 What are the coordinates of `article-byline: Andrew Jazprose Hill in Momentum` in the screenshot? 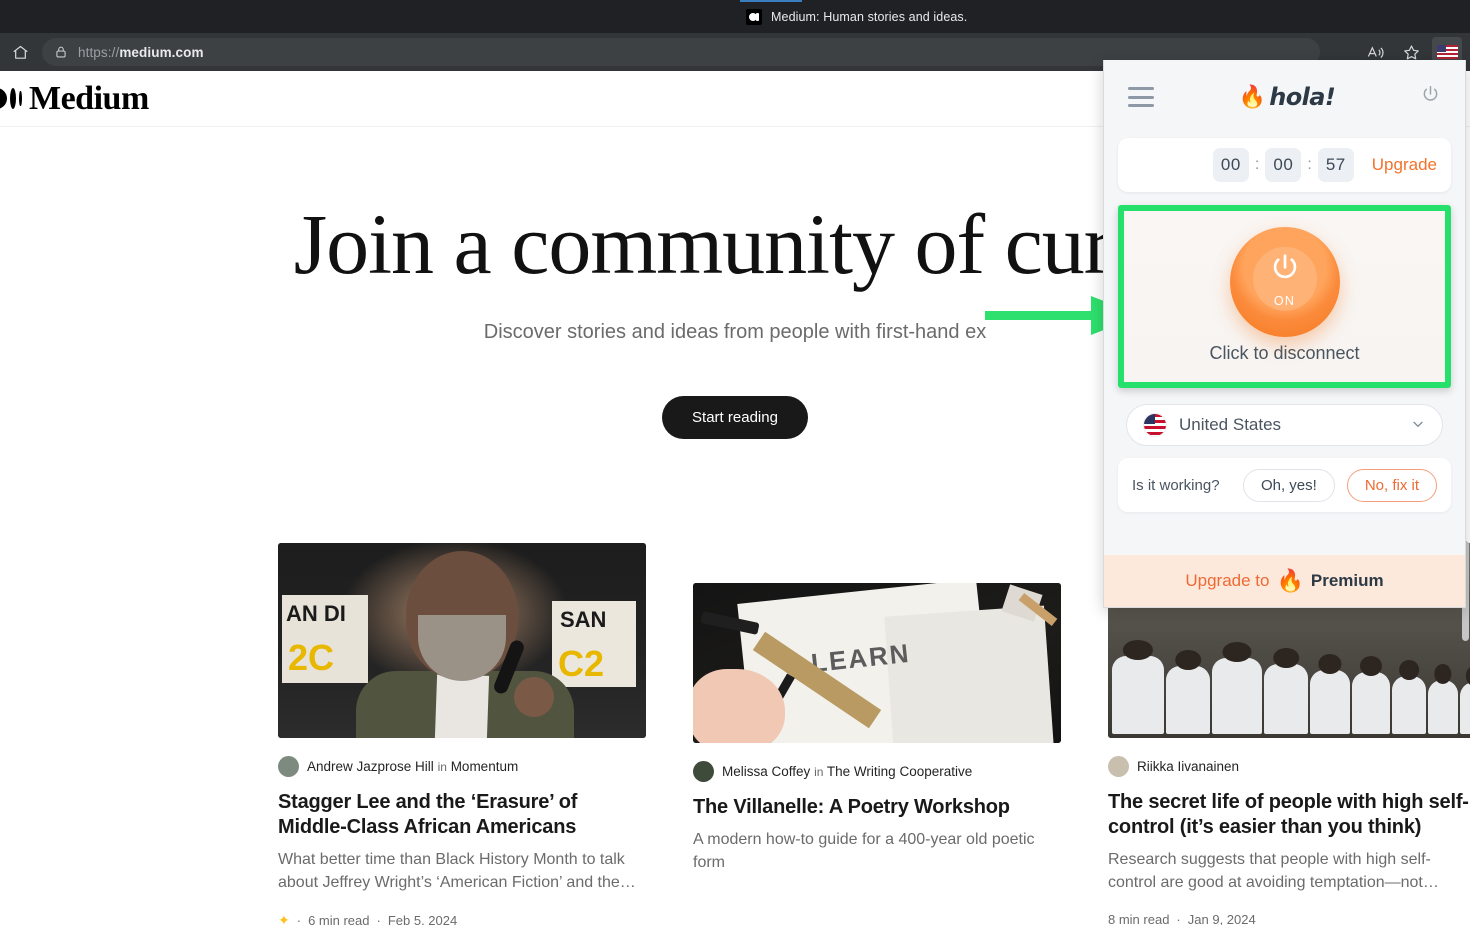 It's located at (462, 766).